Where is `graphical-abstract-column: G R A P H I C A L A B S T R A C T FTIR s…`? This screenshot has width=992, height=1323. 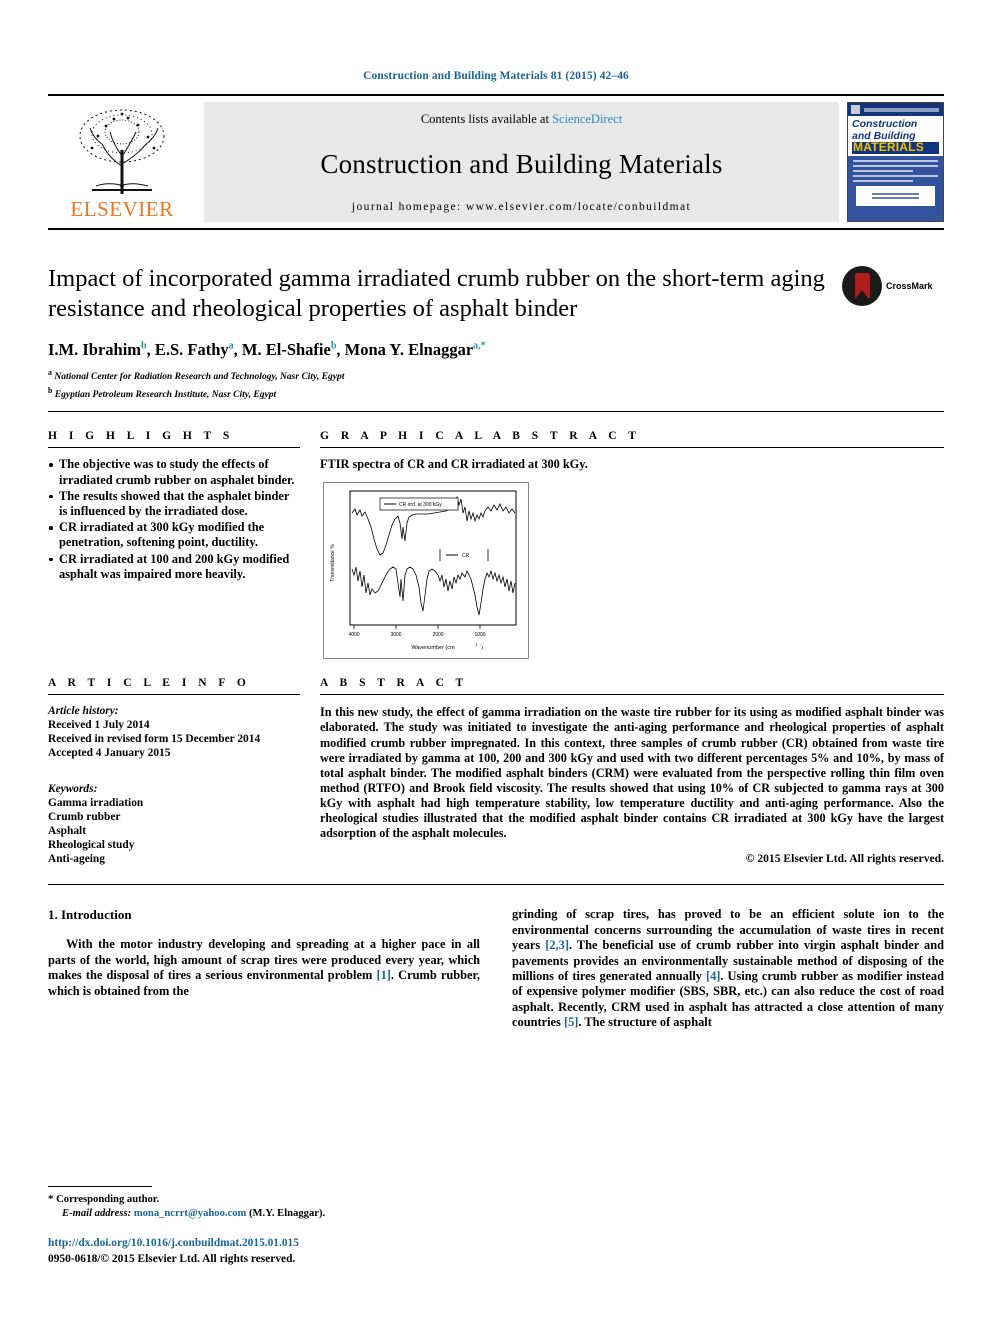 graphical-abstract-column: G R A P H I C A L A B S T R A C T FTIR s… is located at coordinates (632, 536).